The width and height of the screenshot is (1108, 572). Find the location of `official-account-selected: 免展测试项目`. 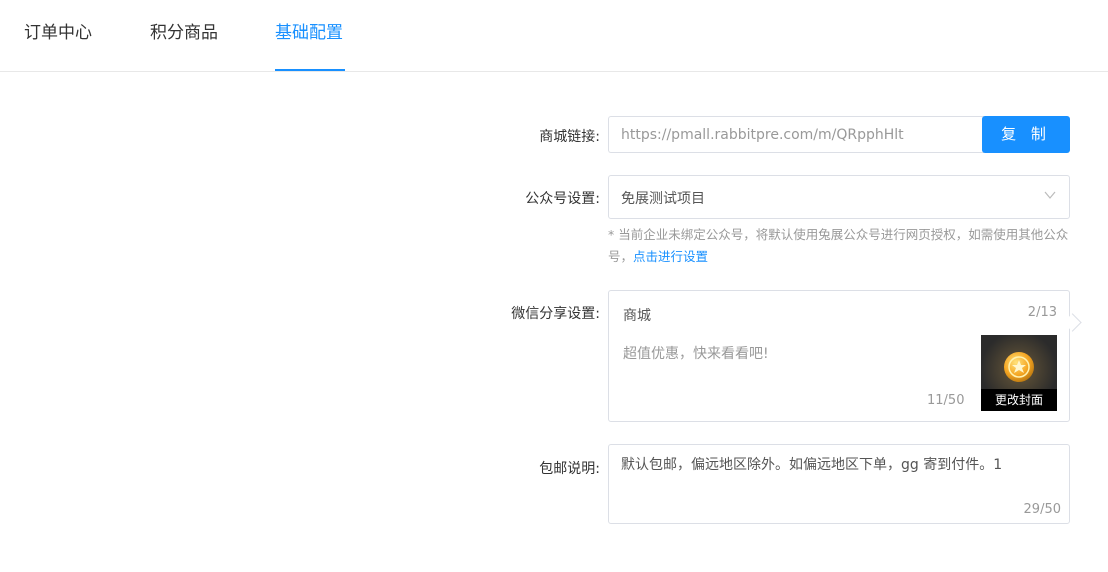

official-account-selected: 免展测试项目 is located at coordinates (663, 199).